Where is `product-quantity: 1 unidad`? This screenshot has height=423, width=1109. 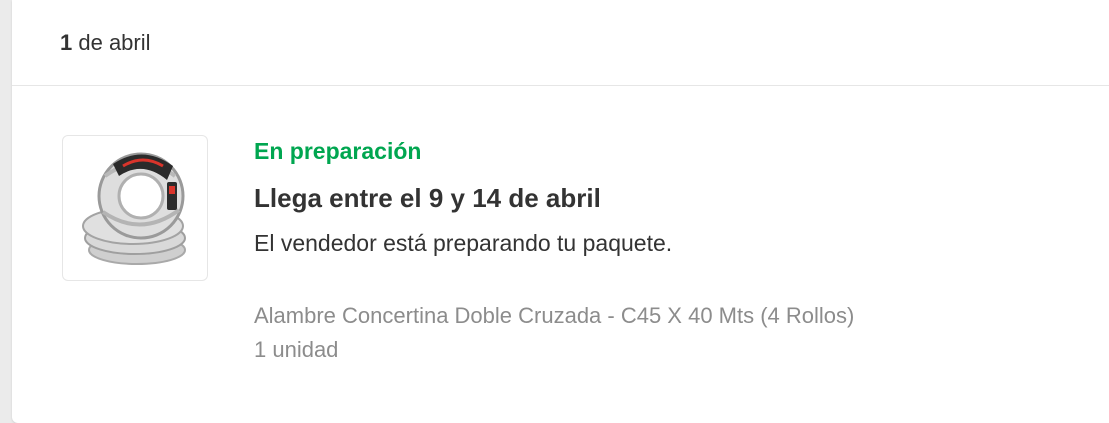
product-quantity: 1 unidad is located at coordinates (296, 349).